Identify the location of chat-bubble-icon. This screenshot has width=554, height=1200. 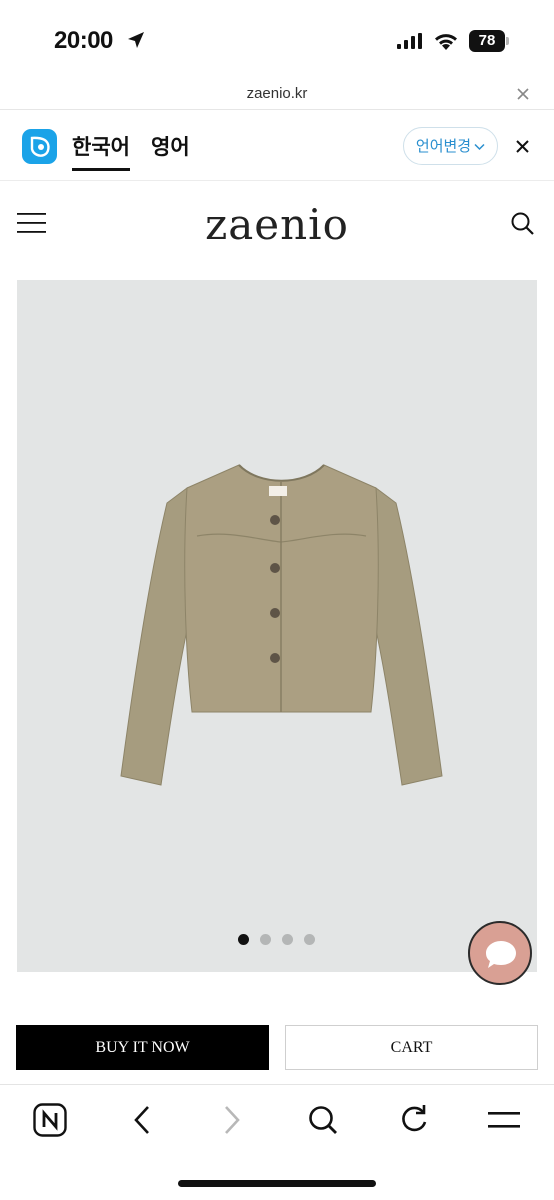
(501, 954).